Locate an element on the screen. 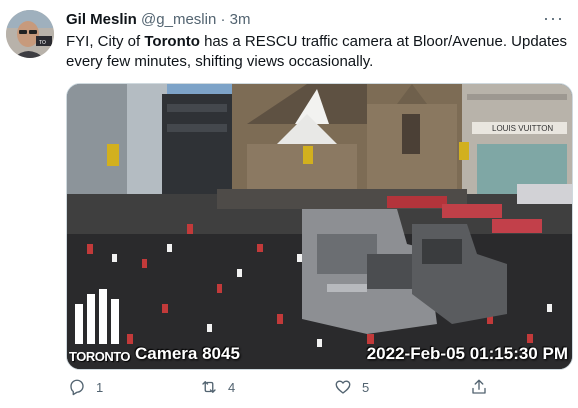  share-icon is located at coordinates (479, 386).